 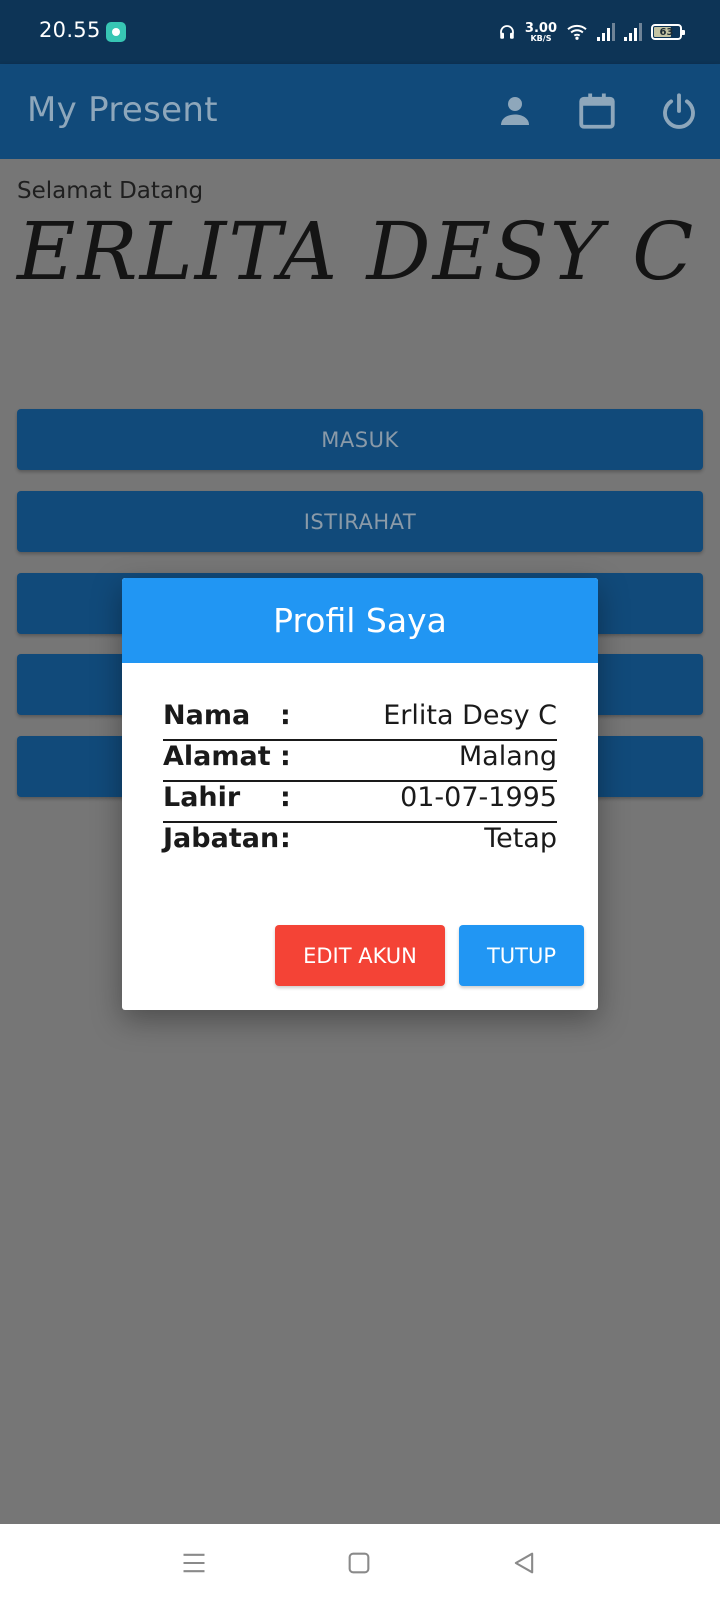 What do you see at coordinates (515, 111) in the screenshot?
I see `person-icon` at bounding box center [515, 111].